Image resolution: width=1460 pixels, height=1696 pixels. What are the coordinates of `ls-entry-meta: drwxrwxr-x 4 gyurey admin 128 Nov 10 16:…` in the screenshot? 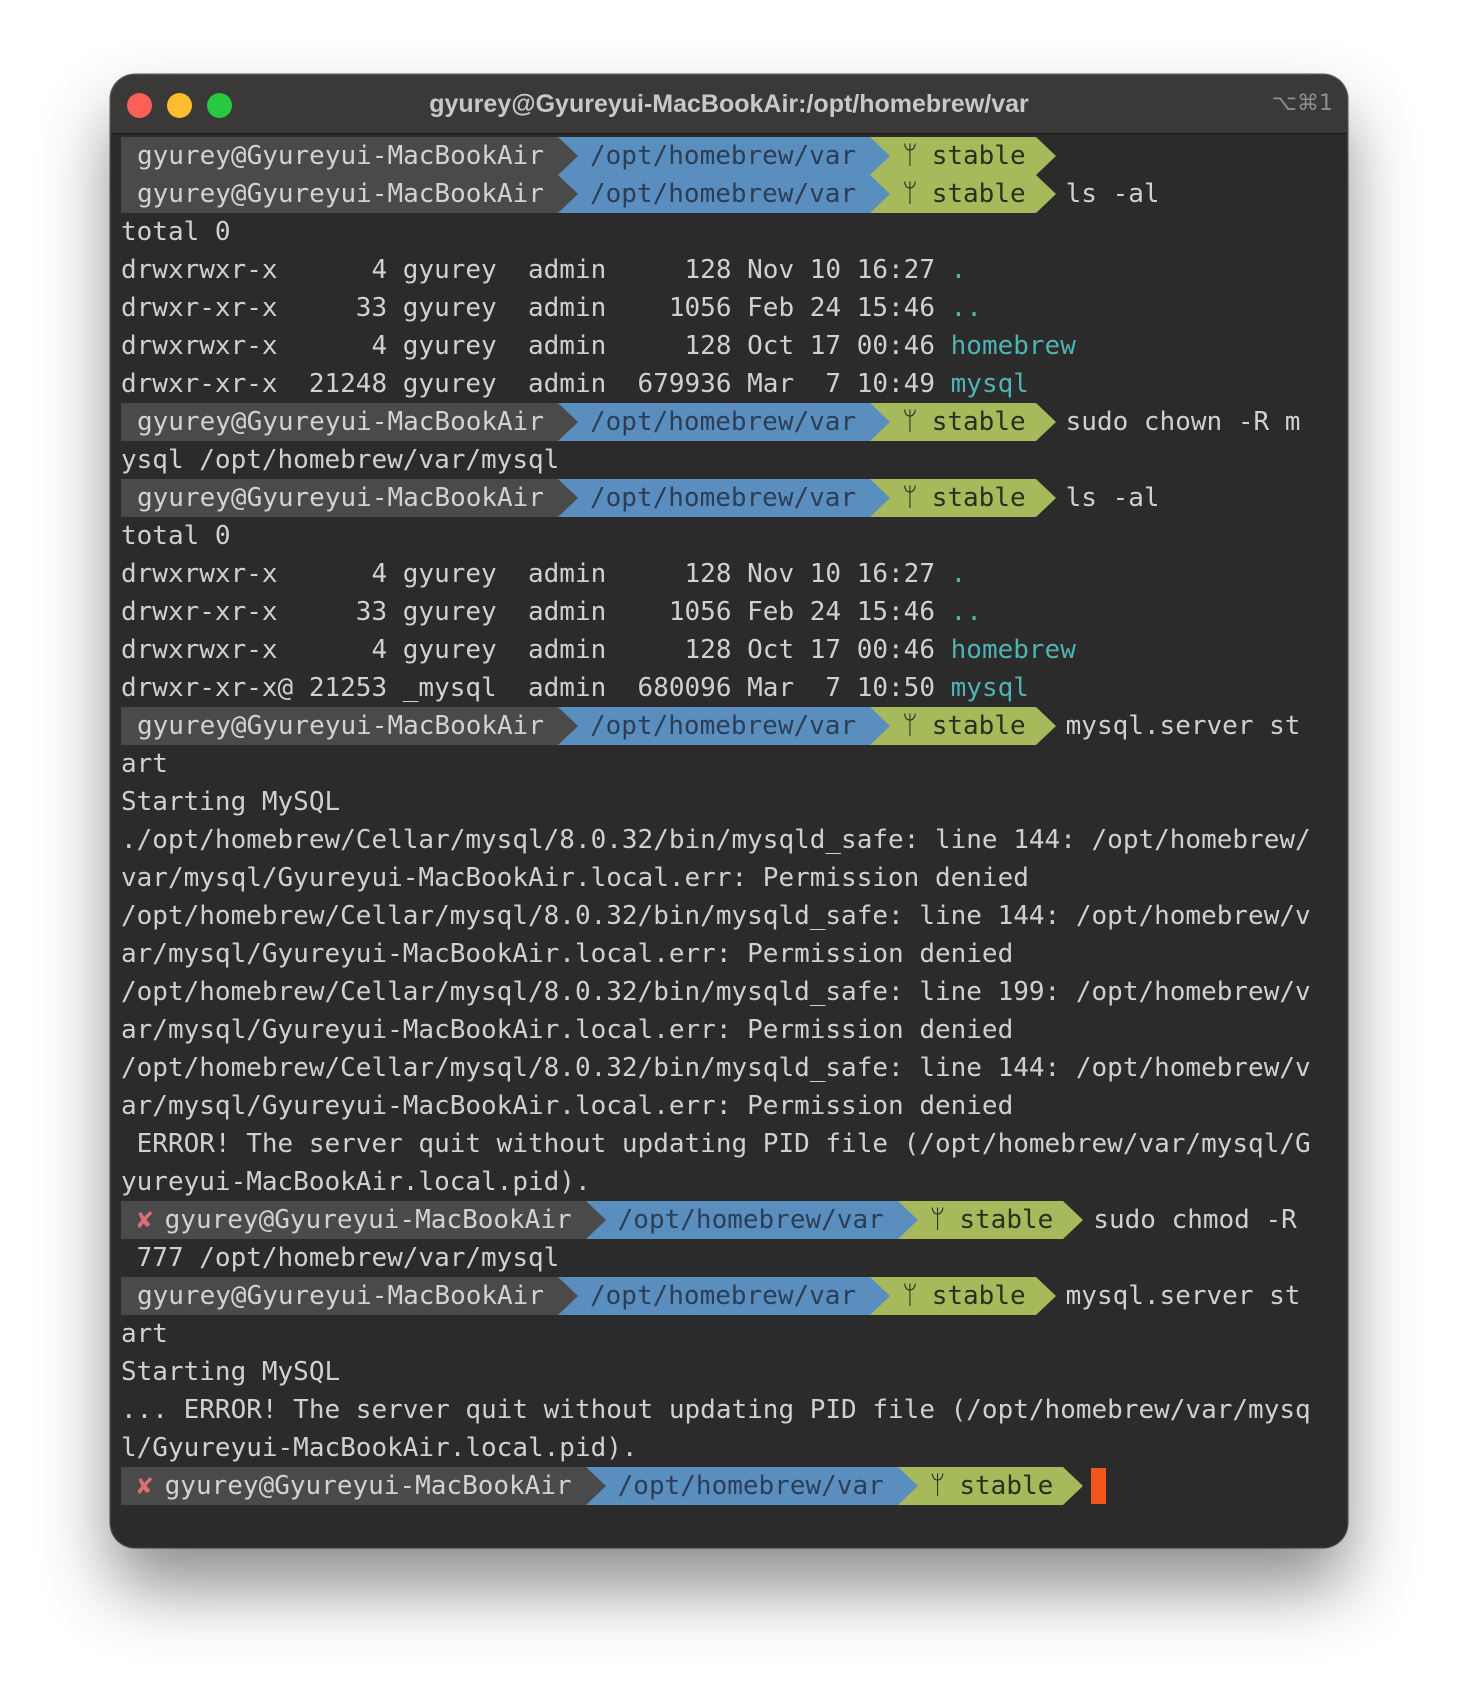 It's located at (536, 574).